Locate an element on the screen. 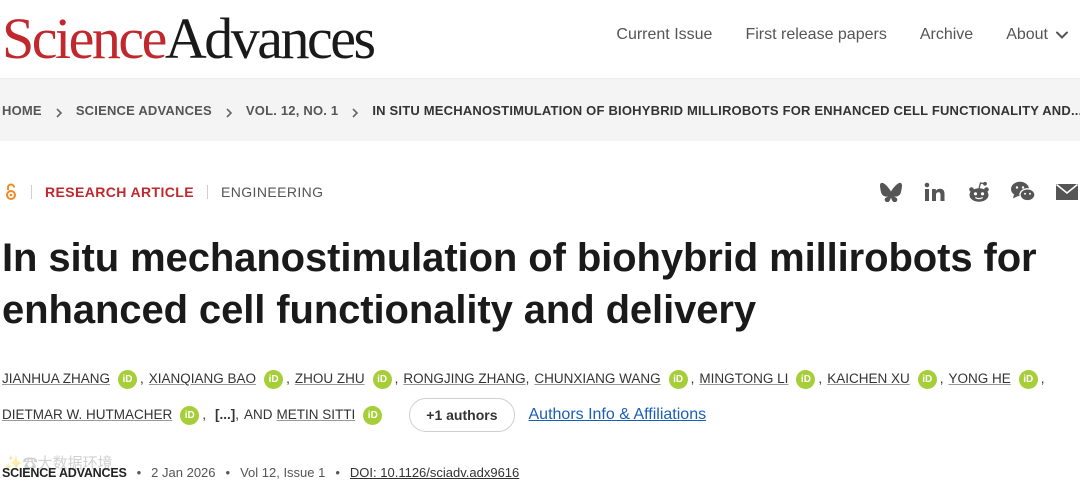 This screenshot has height=488, width=1080. volume-issue: Vol 12, Issue 1 is located at coordinates (283, 472).